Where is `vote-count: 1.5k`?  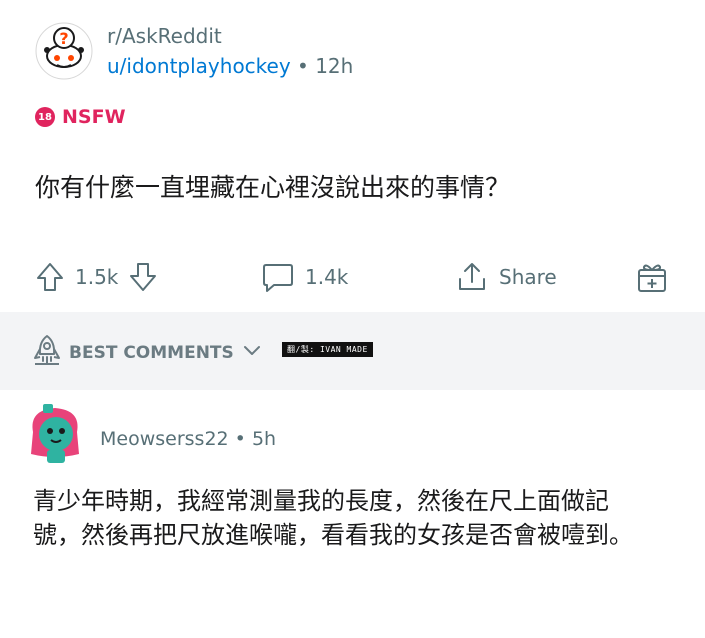
vote-count: 1.5k is located at coordinates (97, 277).